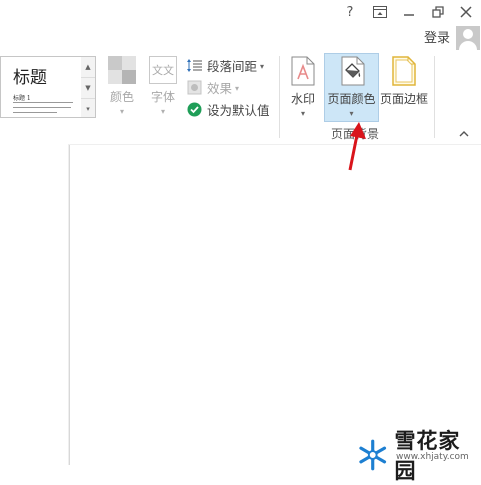 This screenshot has width=481, height=485. I want to click on watermark-button: 水印 ▾, so click(303, 87).